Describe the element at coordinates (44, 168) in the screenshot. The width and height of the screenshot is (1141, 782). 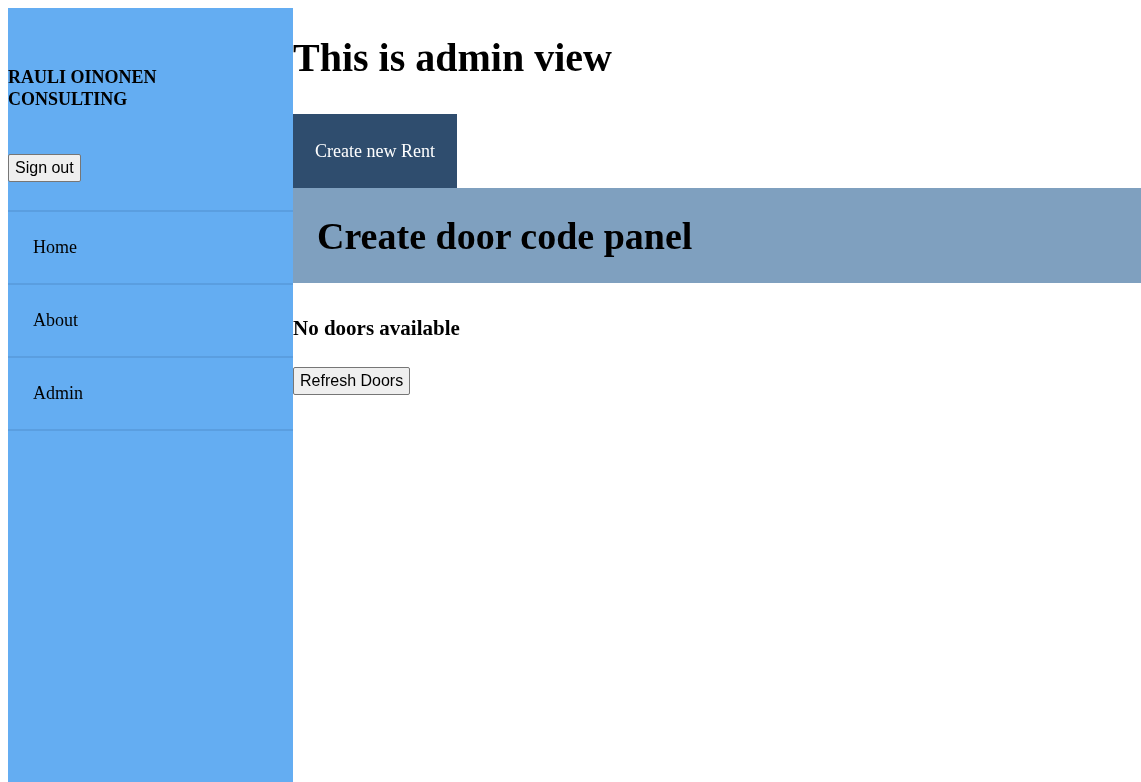
I see `sign-out-button: Sign out` at that location.